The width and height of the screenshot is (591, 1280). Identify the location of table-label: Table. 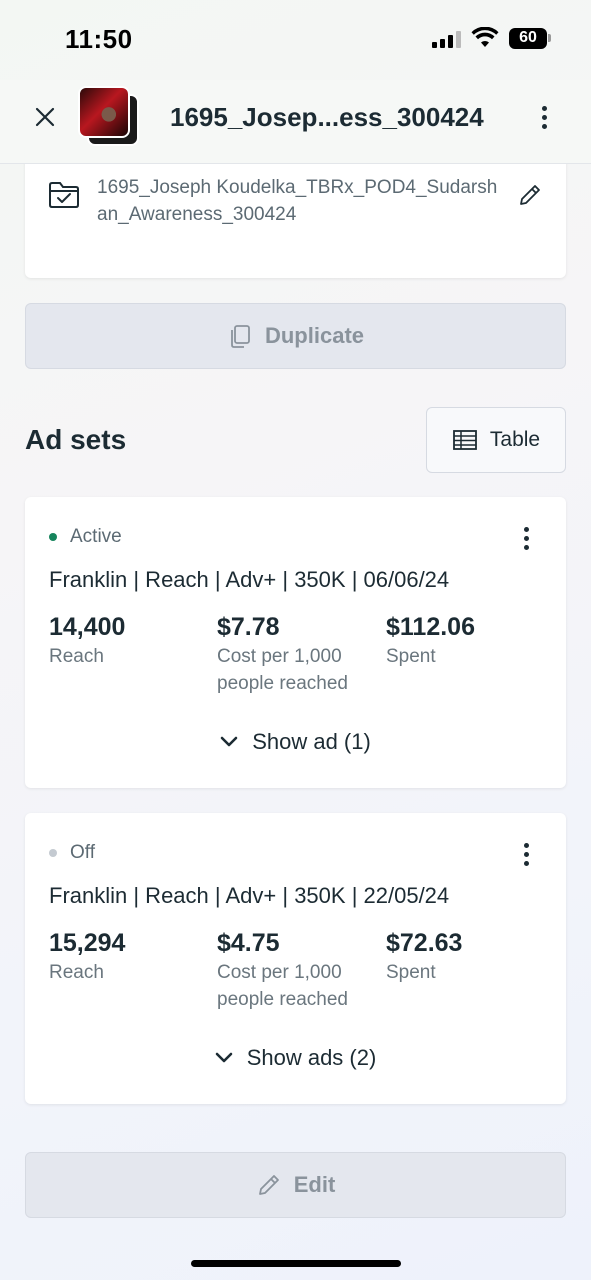
(515, 439).